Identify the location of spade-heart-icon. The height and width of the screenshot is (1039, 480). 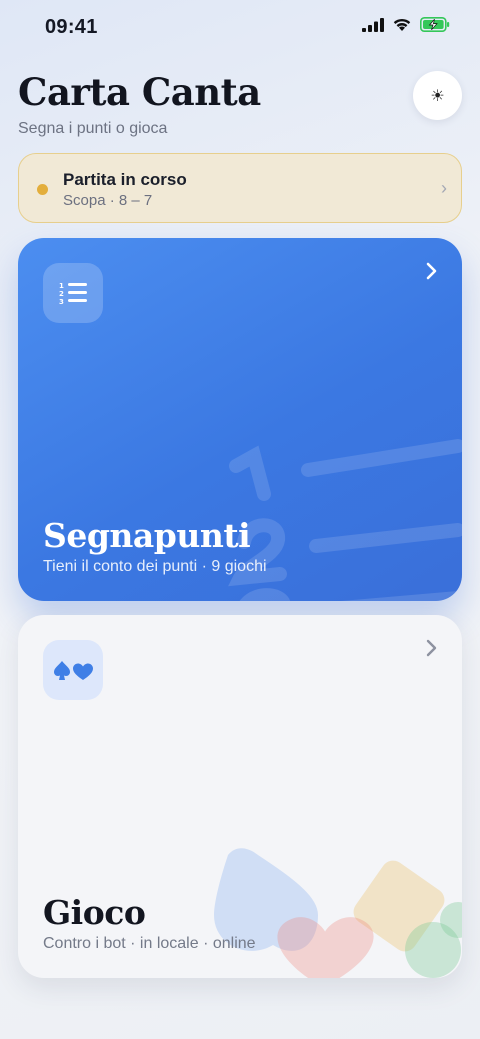
(73, 670).